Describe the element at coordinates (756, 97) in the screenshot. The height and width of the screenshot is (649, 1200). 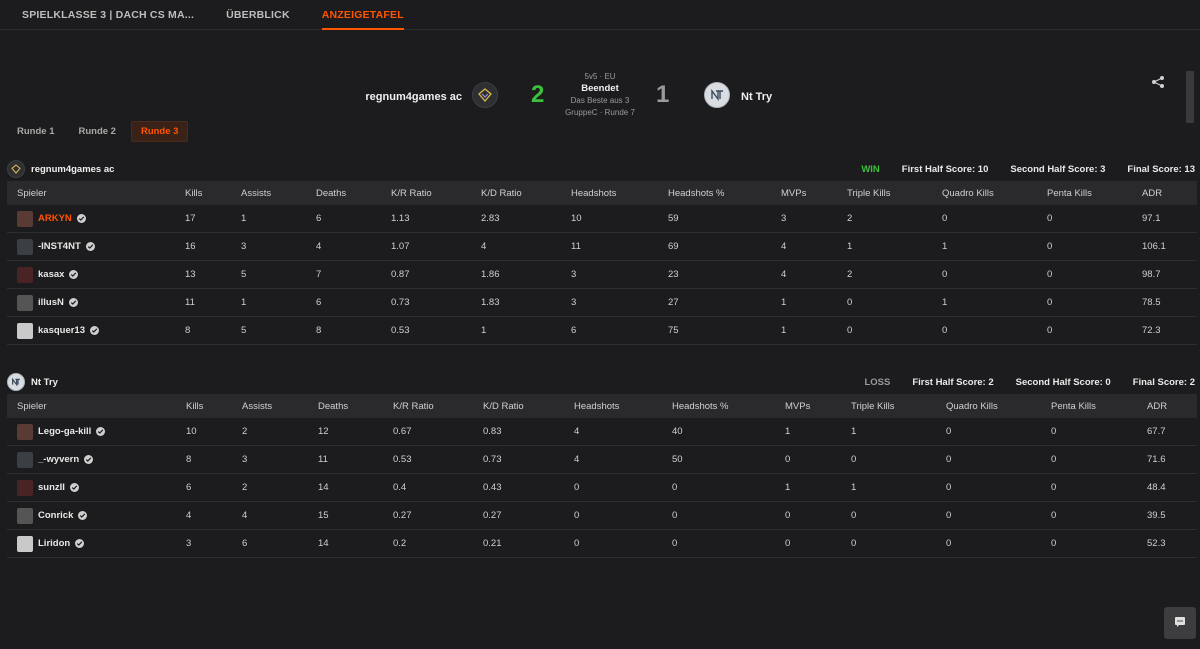
I see `team2-name: Nt Try` at that location.